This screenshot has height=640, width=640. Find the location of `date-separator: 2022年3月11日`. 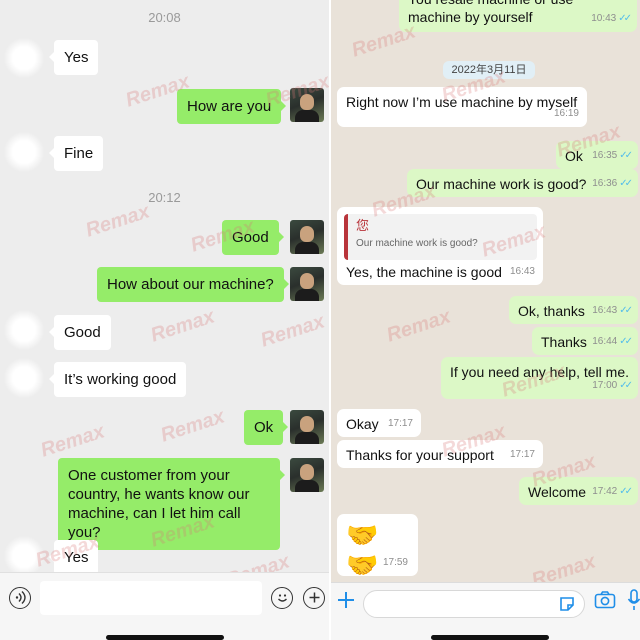

date-separator: 2022年3月11日 is located at coordinates (489, 70).